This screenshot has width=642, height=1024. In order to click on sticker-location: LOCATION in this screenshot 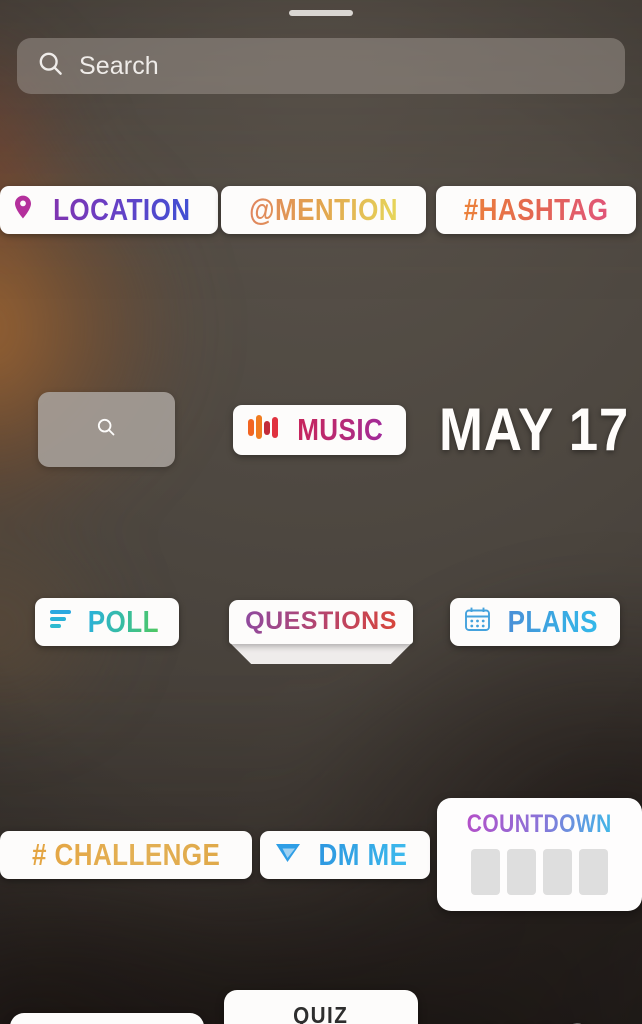, I will do `click(109, 210)`.